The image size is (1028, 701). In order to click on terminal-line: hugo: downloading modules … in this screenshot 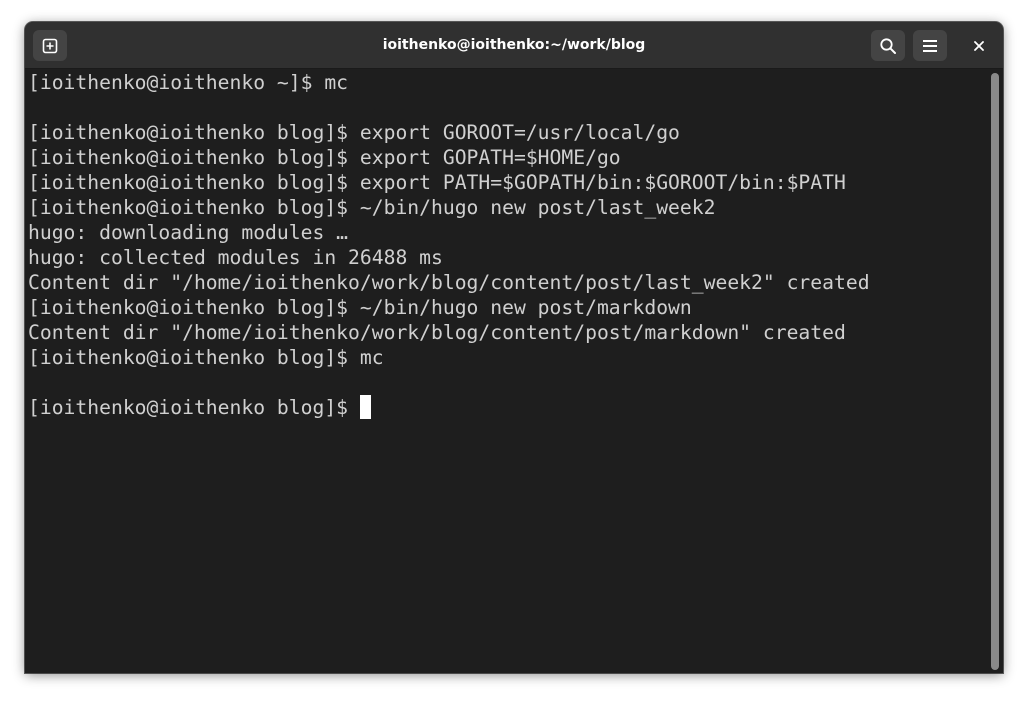, I will do `click(188, 232)`.